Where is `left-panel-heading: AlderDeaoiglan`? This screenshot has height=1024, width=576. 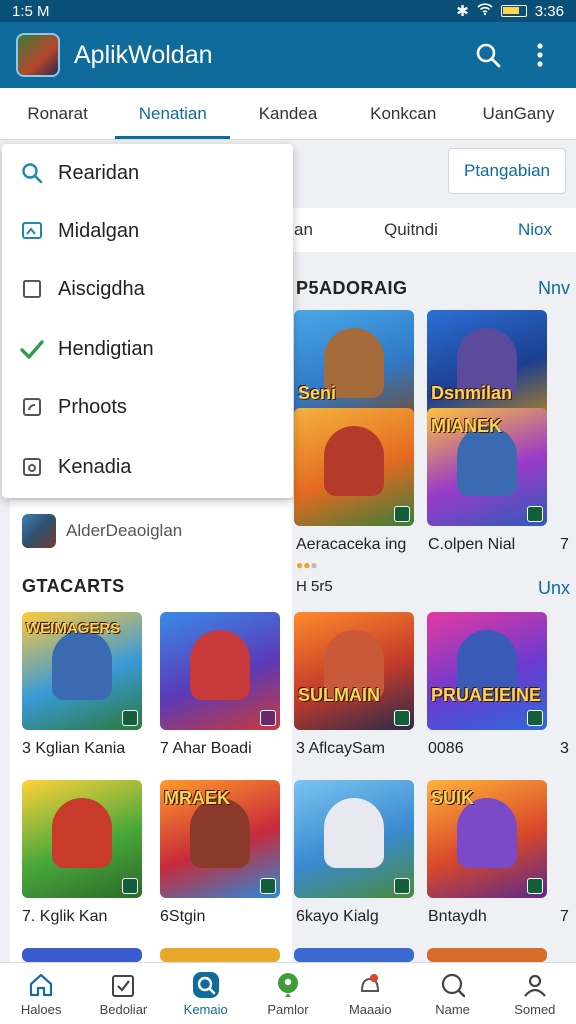 left-panel-heading: AlderDeaoiglan is located at coordinates (124, 530).